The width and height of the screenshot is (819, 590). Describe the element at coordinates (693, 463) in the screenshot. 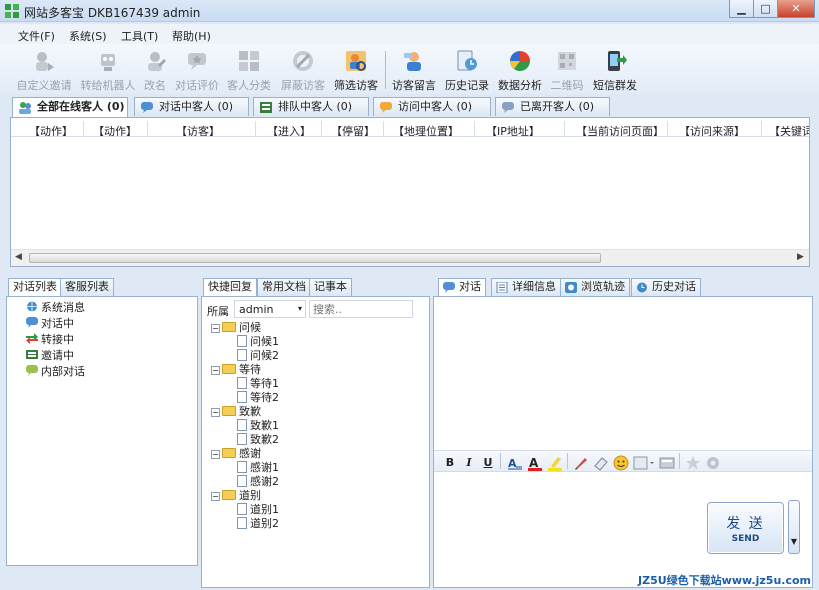

I see `star-icon` at that location.